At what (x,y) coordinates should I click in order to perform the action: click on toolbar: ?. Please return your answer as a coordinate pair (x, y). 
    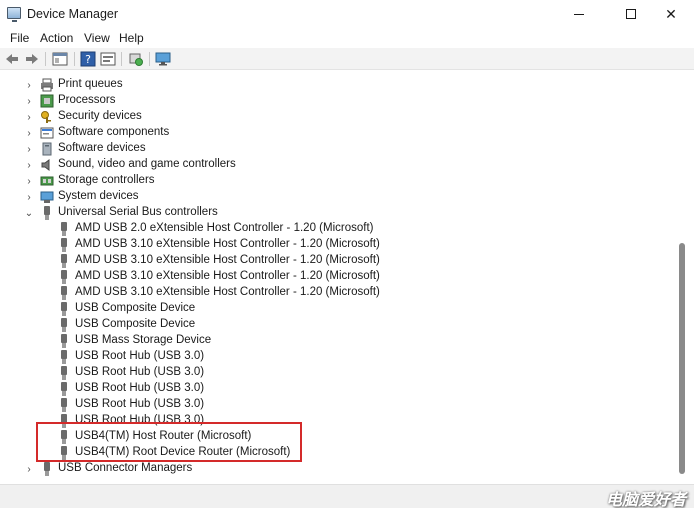
    Looking at the image, I should click on (347, 59).